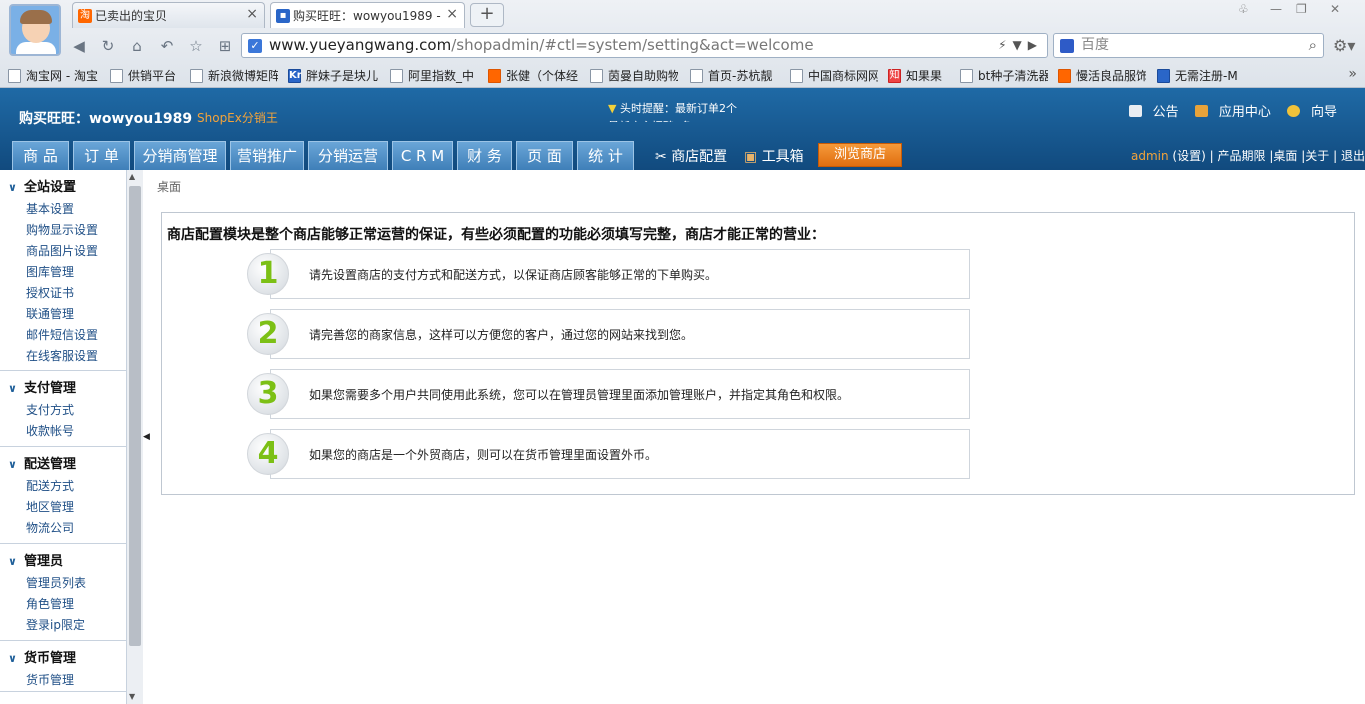  Describe the element at coordinates (1344, 45) in the screenshot. I see `tools-icon: ⚙▾` at that location.